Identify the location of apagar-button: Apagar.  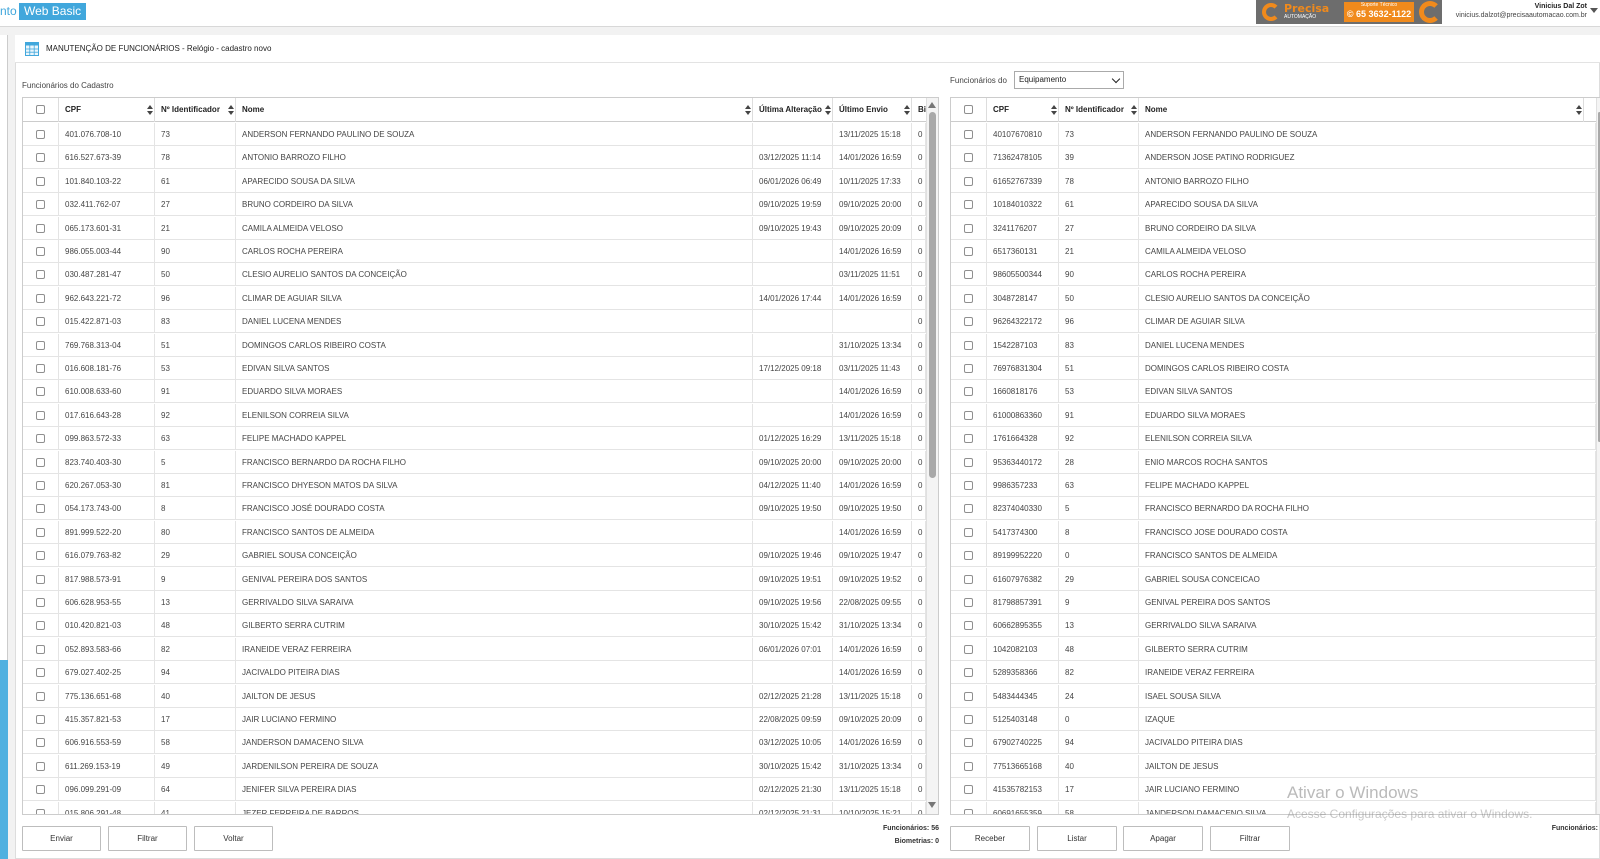
(1163, 838).